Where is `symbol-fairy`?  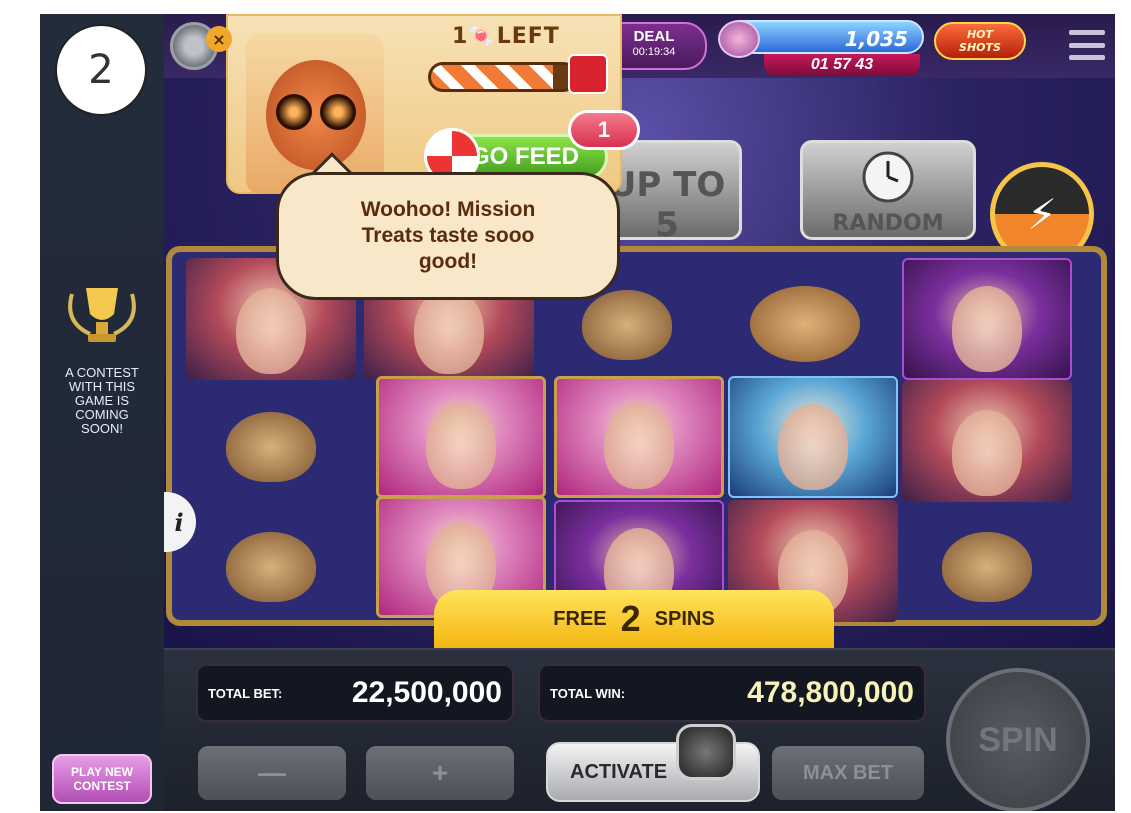 symbol-fairy is located at coordinates (813, 437).